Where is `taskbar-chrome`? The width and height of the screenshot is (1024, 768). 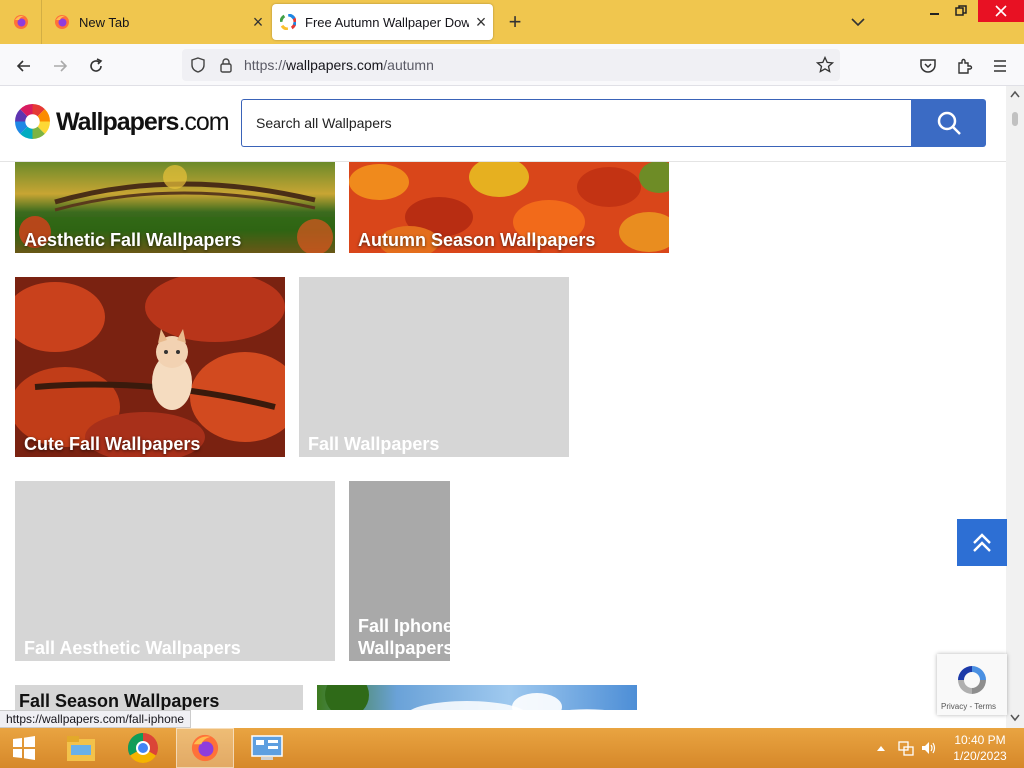
taskbar-chrome is located at coordinates (143, 748).